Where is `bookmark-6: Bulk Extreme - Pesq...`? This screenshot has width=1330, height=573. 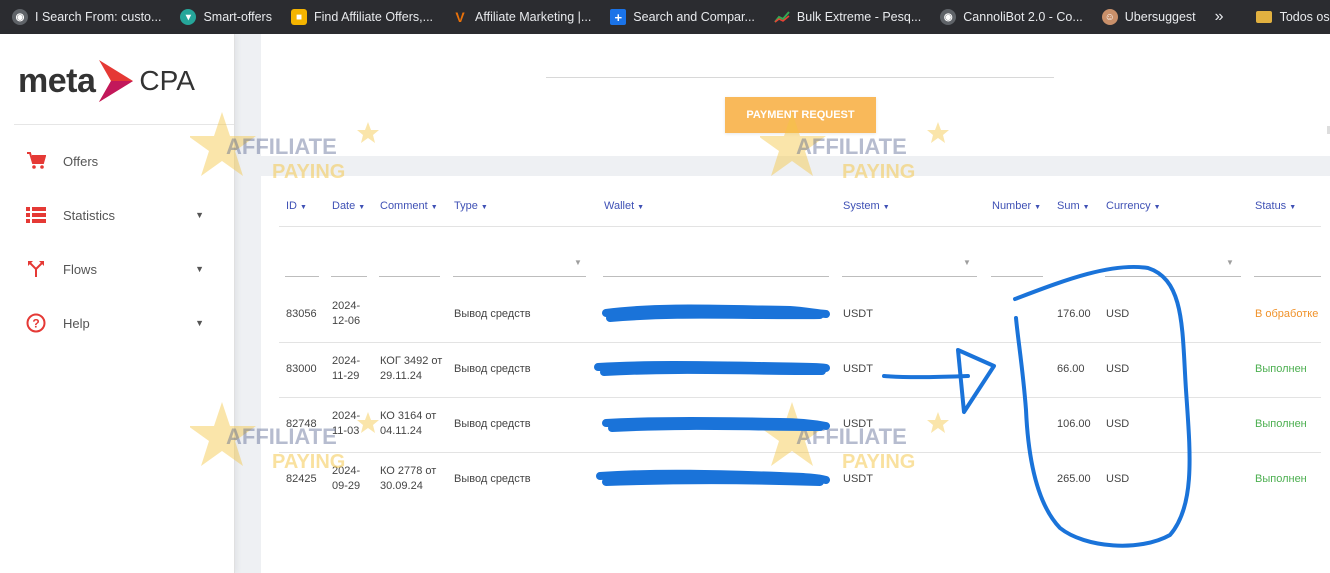 bookmark-6: Bulk Extreme - Pesq... is located at coordinates (845, 17).